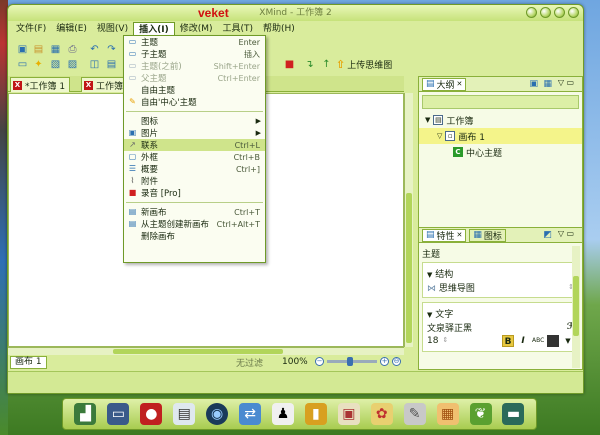  I want to click on tree-node-central-topic: C 中心主题, so click(500, 152).